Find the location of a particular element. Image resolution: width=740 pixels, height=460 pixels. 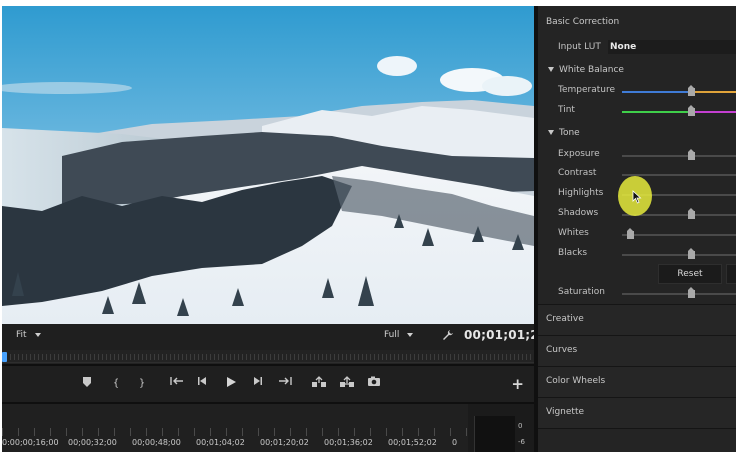

shadows-slider-handle is located at coordinates (691, 213).